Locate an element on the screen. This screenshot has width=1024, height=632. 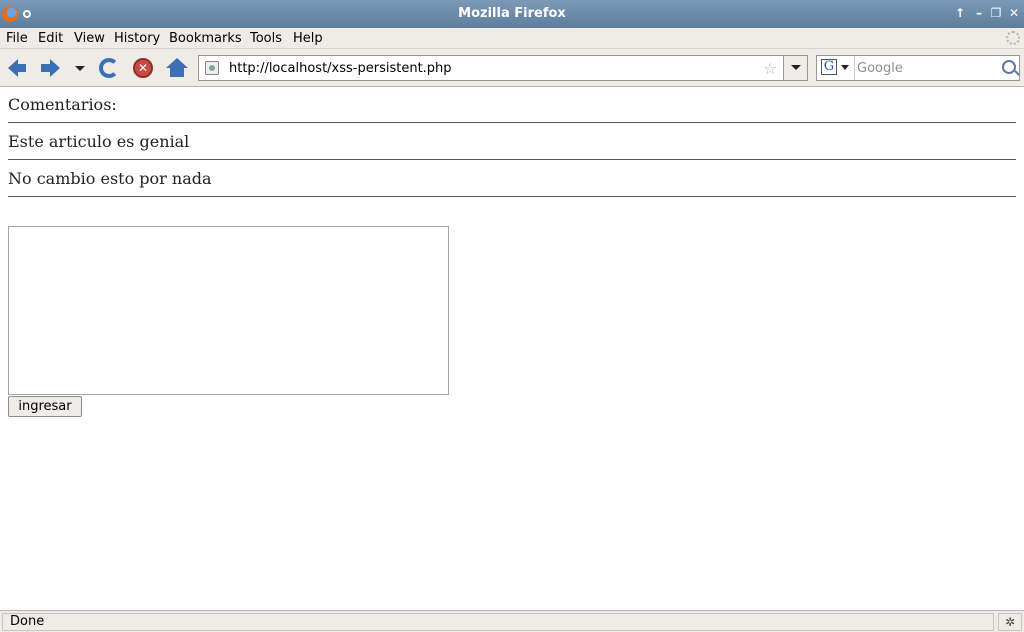
search-bar: G is located at coordinates (918, 68).